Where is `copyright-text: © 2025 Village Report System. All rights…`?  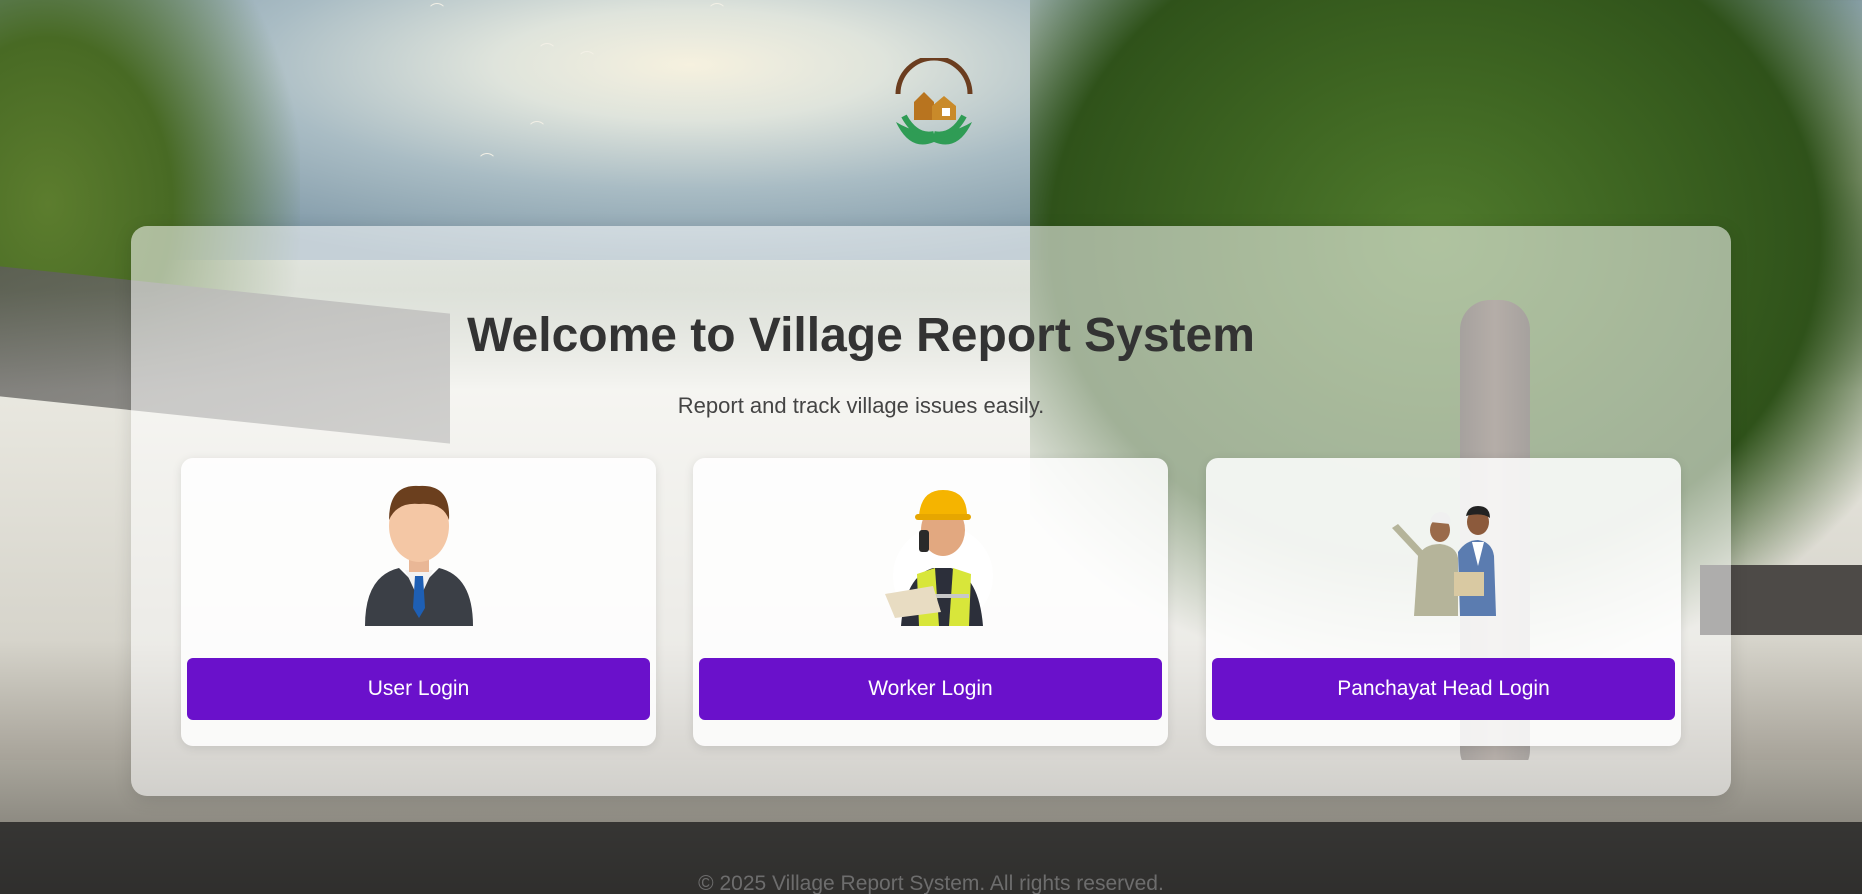 copyright-text: © 2025 Village Report System. All rights… is located at coordinates (931, 883).